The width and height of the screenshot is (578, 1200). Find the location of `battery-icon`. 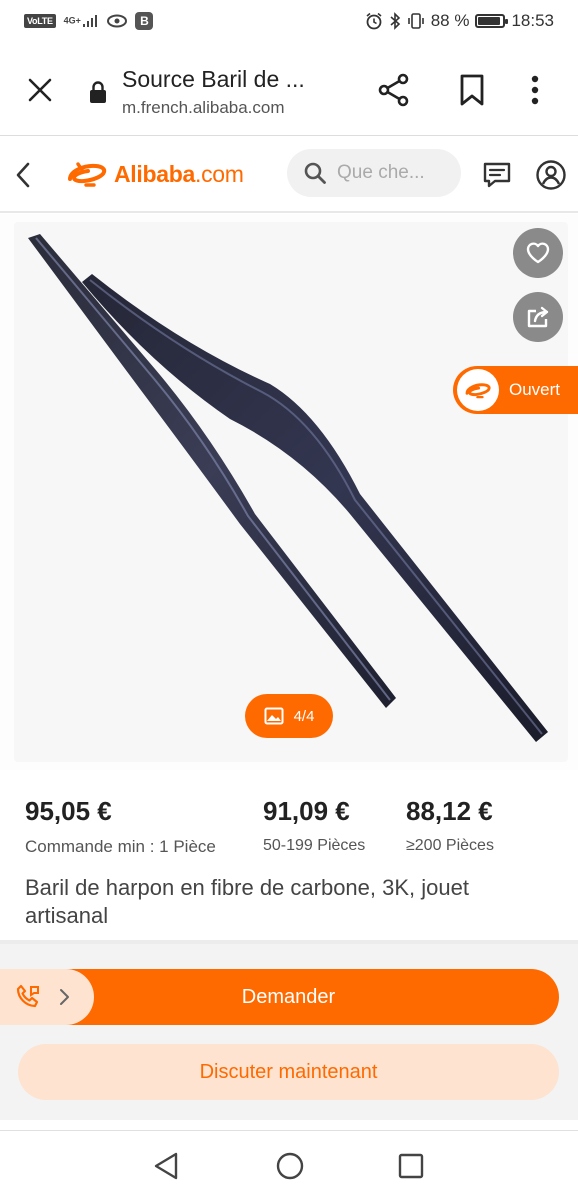

battery-icon is located at coordinates (492, 21).